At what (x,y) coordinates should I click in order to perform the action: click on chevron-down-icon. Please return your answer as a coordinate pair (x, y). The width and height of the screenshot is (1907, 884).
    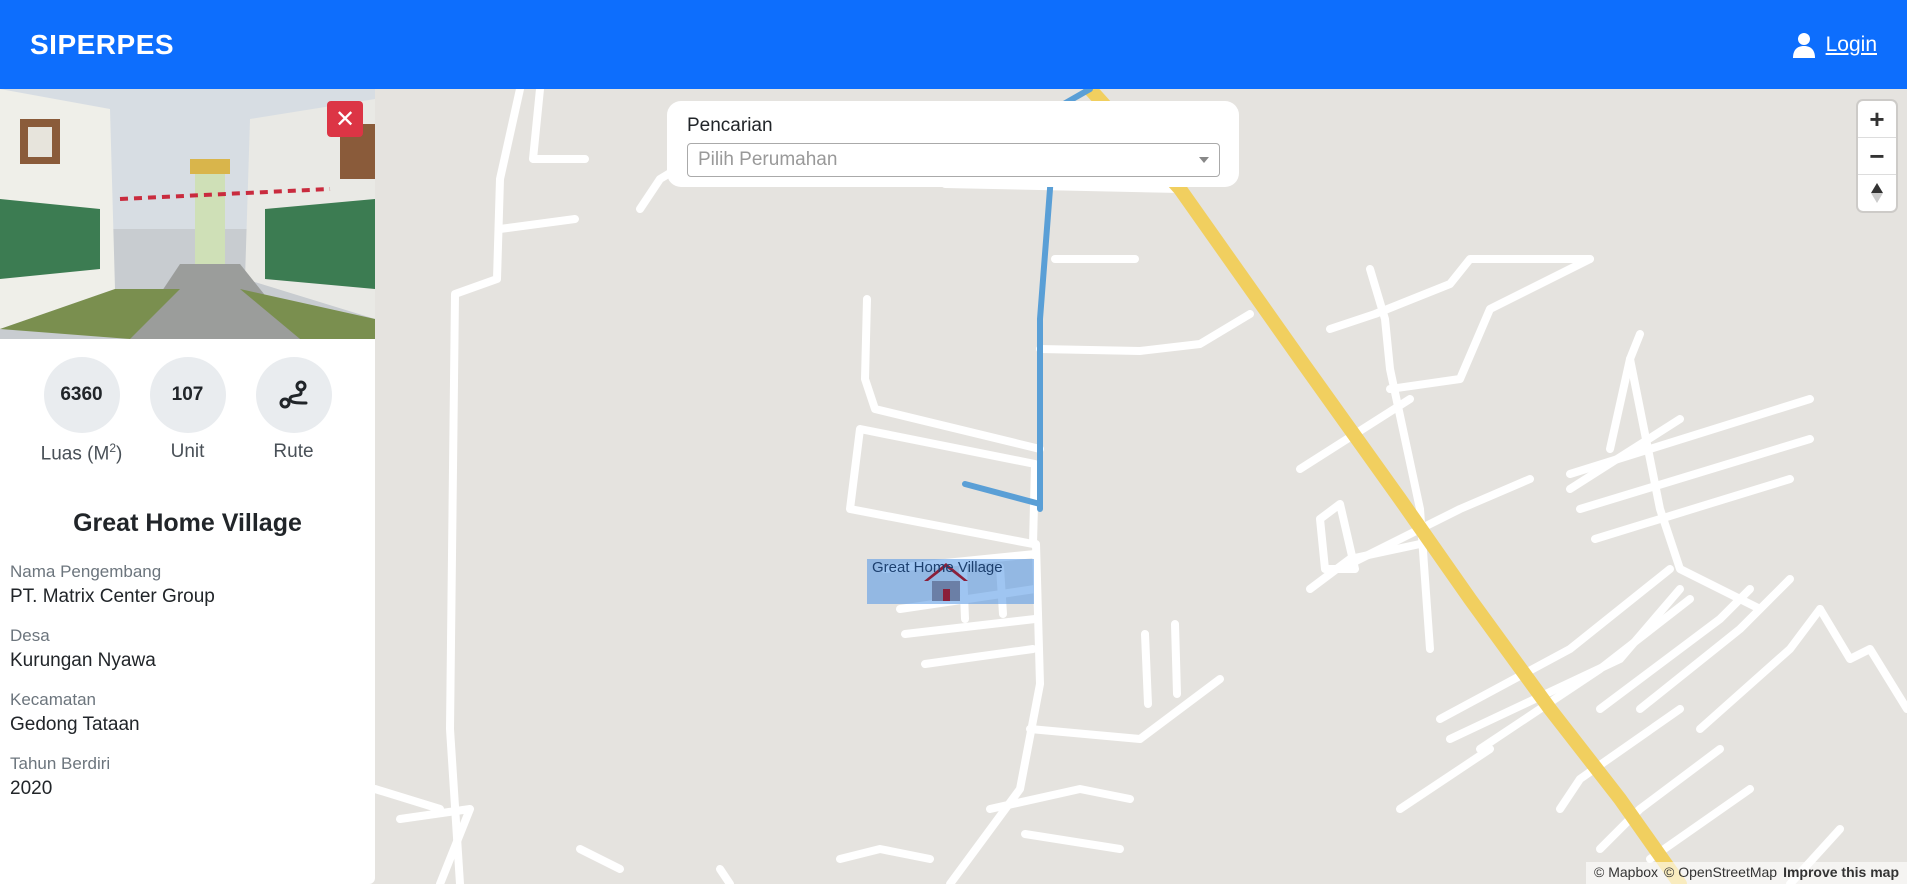
    Looking at the image, I should click on (1204, 160).